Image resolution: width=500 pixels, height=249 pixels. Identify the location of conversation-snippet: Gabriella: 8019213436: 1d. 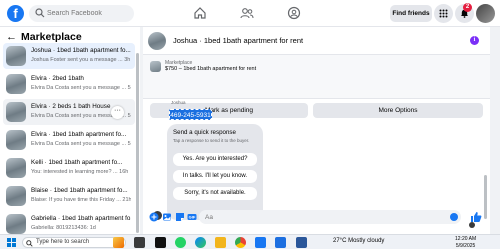
(63, 228).